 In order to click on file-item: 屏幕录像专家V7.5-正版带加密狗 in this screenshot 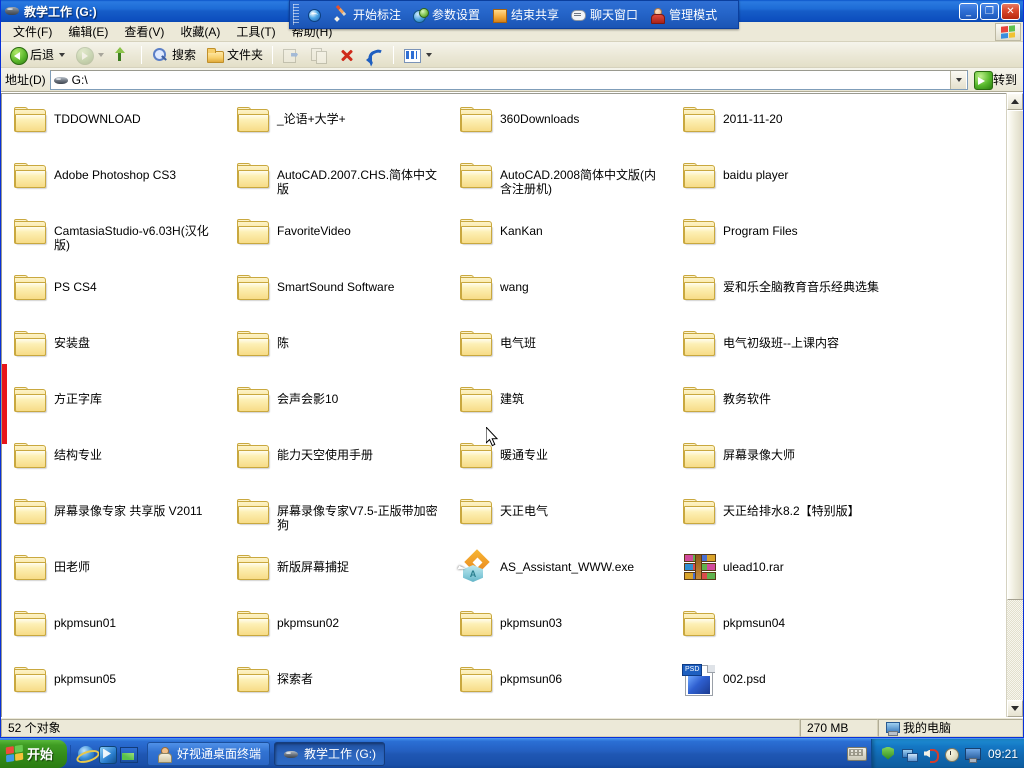, I will do `click(340, 520)`.